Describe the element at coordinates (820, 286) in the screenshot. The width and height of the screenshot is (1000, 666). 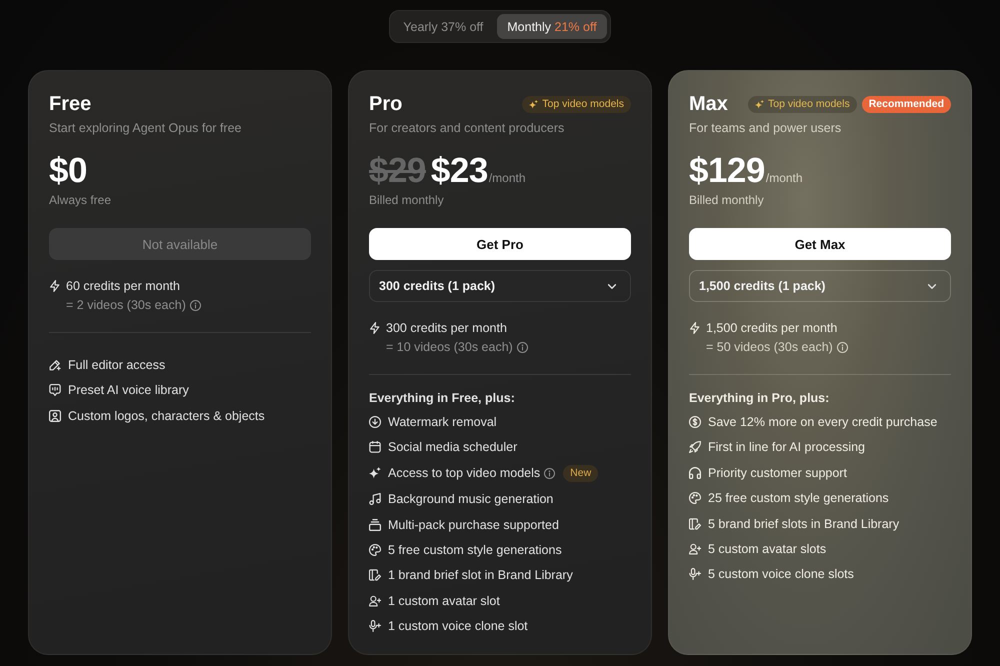
I see `credit-pack-select: 1,500 credits (1 pack)` at that location.